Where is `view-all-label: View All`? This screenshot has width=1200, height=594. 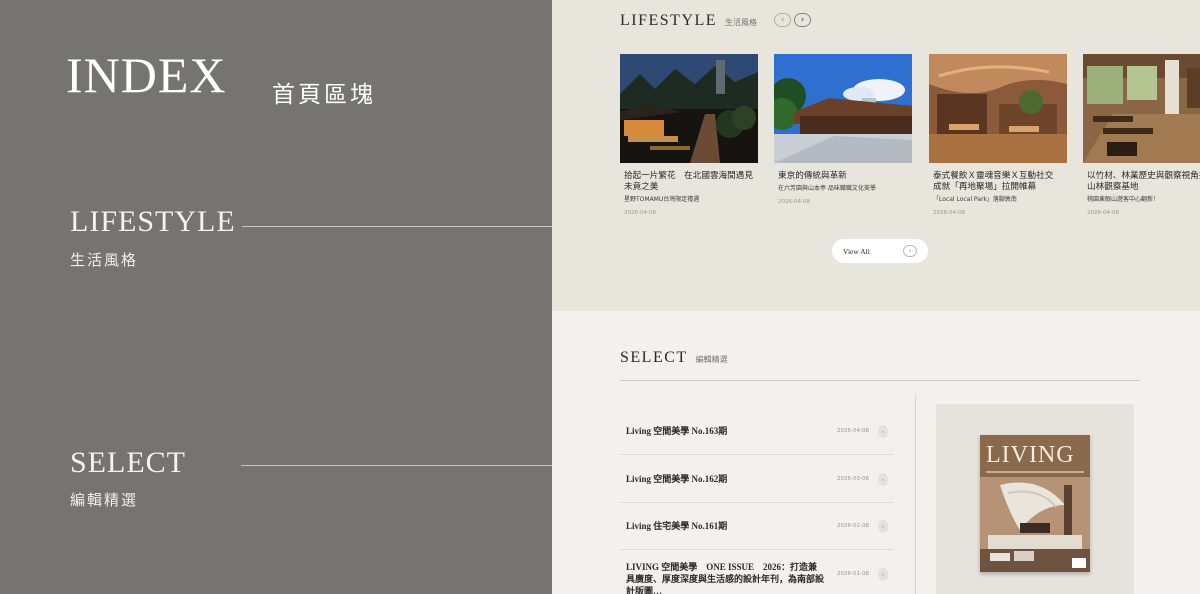
view-all-label: View All is located at coordinates (856, 251).